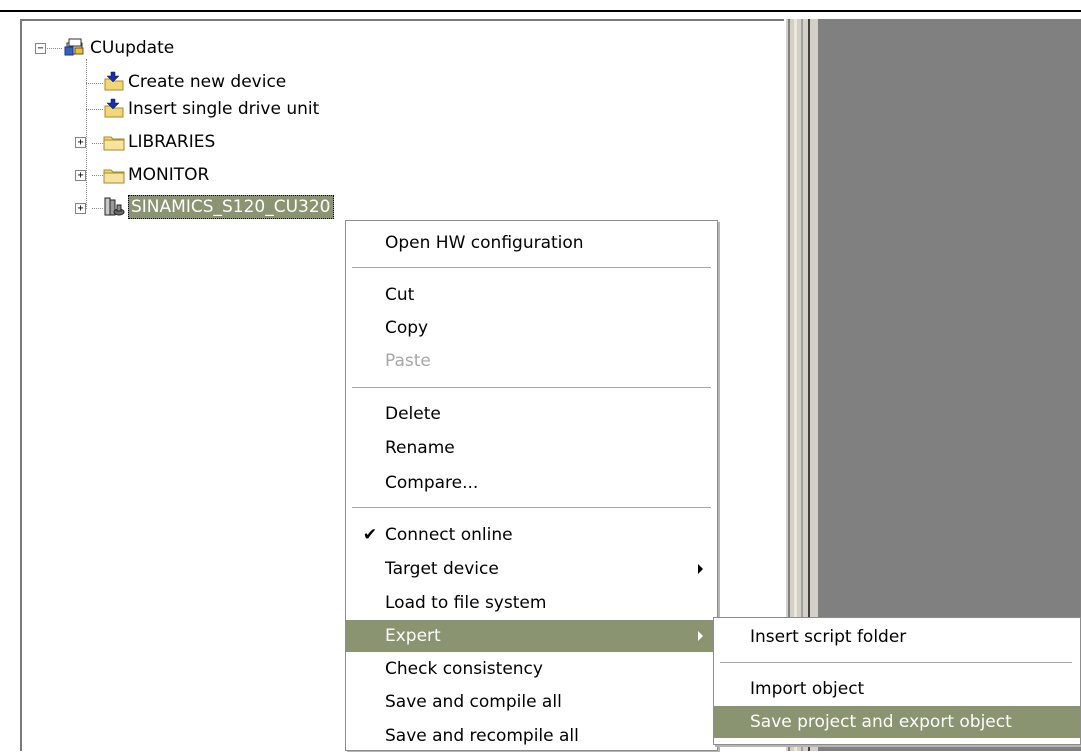  What do you see at coordinates (473, 702) in the screenshot?
I see `menu-item-label: Save and compile all` at bounding box center [473, 702].